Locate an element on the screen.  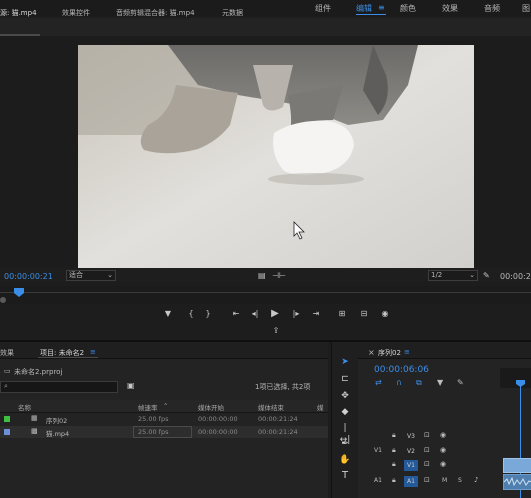
project-tab-underline is located at coordinates (68, 357).